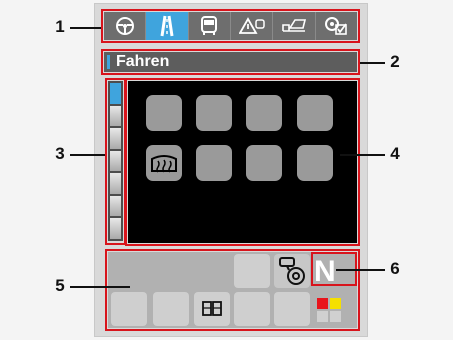 The image size is (453, 340). What do you see at coordinates (60, 285) in the screenshot?
I see `callout-number-5: 5` at bounding box center [60, 285].